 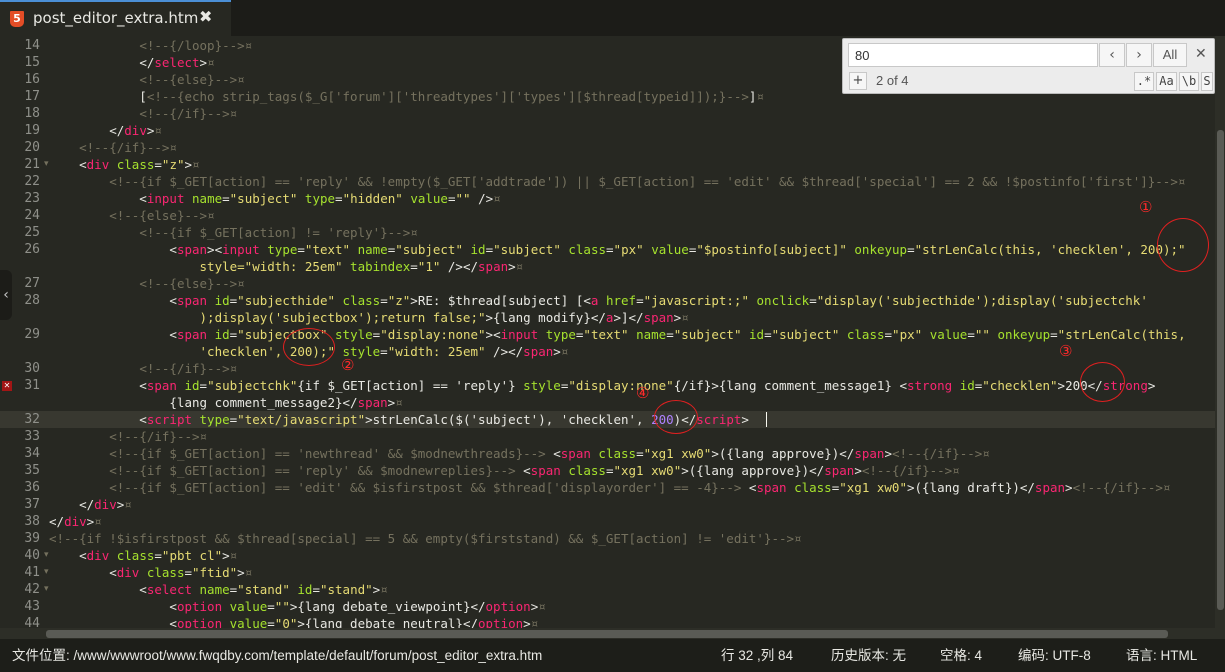 I want to click on code-token: style="width: 25em", so click(x=271, y=266).